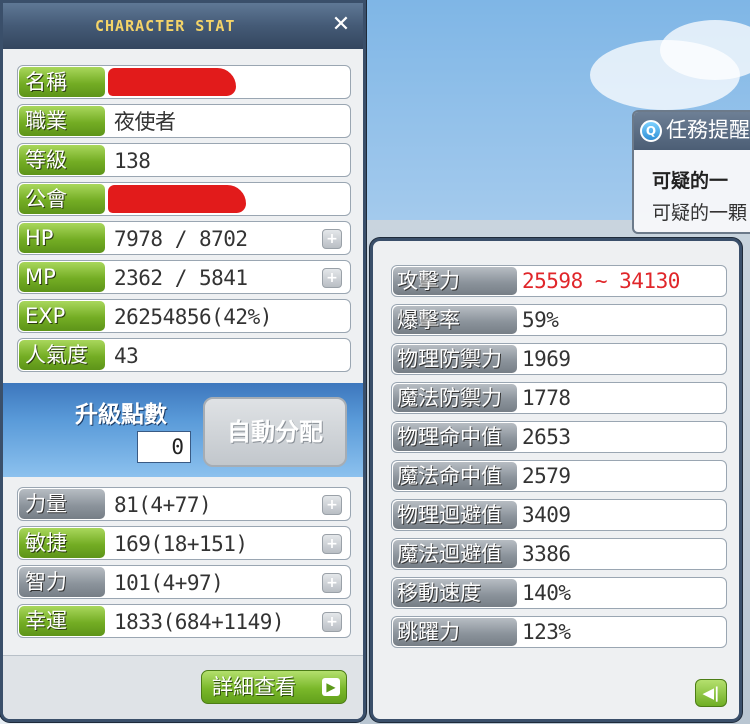 The height and width of the screenshot is (724, 750). I want to click on add-luk-button: +, so click(332, 622).